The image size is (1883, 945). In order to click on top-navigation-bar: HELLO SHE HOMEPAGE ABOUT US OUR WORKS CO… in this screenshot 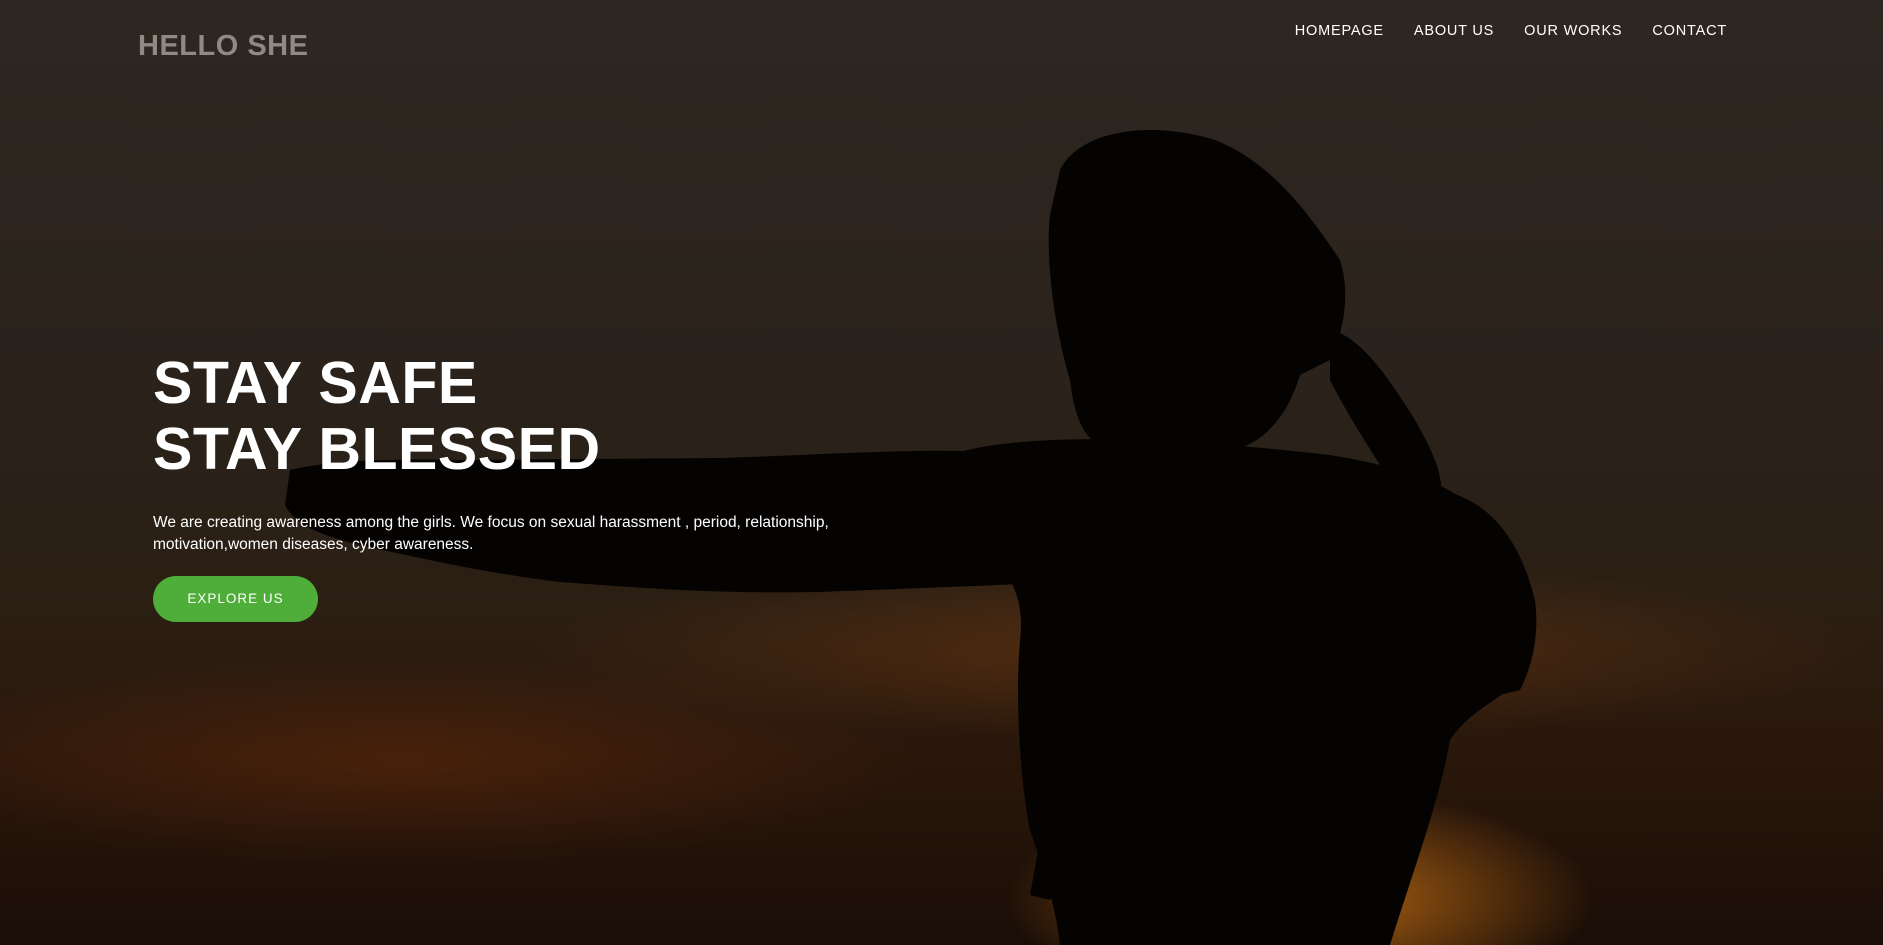, I will do `click(941, 50)`.